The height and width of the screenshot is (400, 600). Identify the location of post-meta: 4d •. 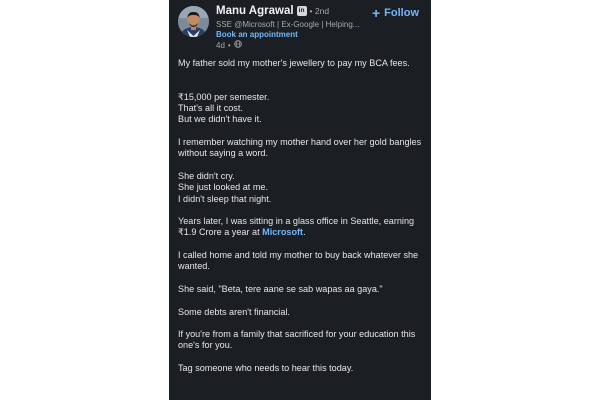
(229, 45).